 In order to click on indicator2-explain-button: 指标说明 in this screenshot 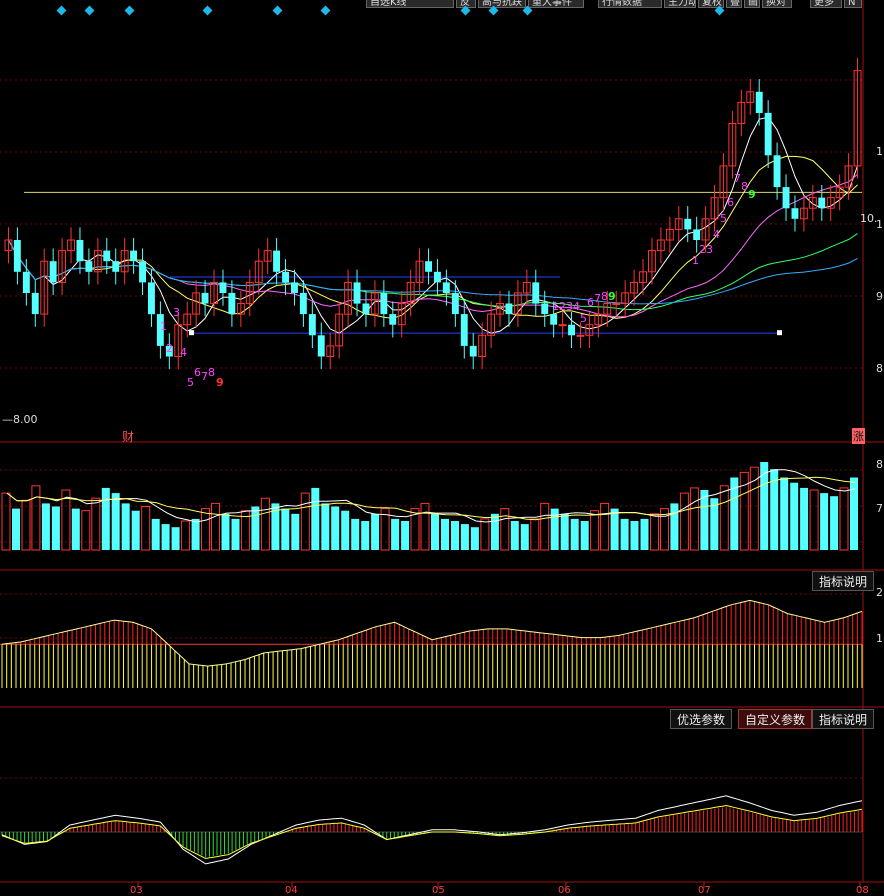, I will do `click(843, 719)`.